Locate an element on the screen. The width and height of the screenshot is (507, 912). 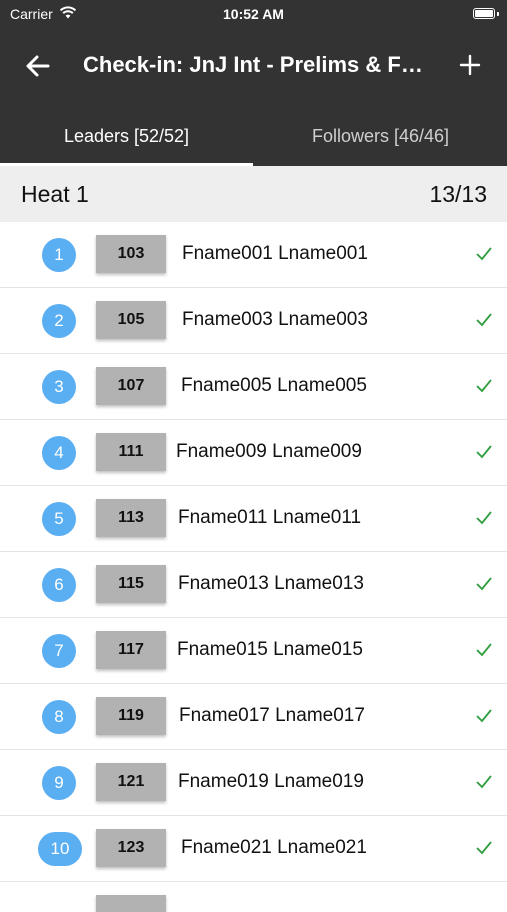
bib-number: 121 is located at coordinates (131, 782).